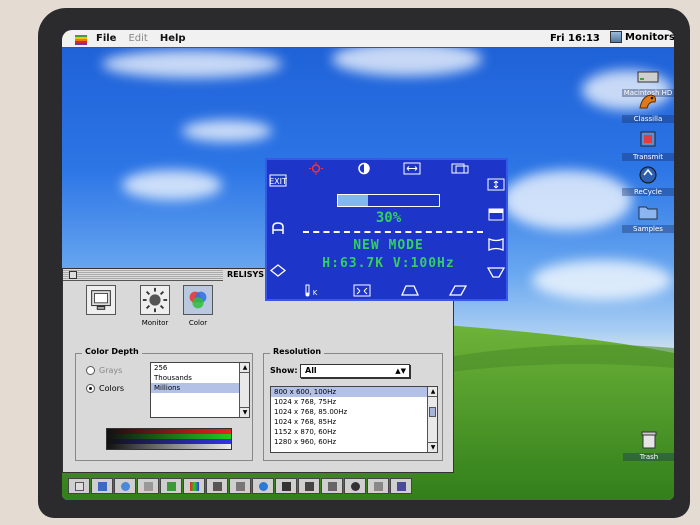  I want to click on list-item: 1024 x 768, 75Hz, so click(354, 402).